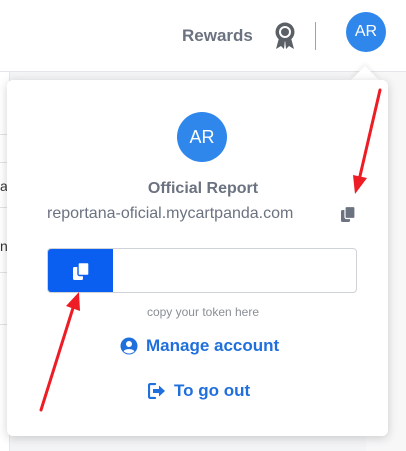 The width and height of the screenshot is (406, 451). I want to click on popup-avatar: AR, so click(202, 137).